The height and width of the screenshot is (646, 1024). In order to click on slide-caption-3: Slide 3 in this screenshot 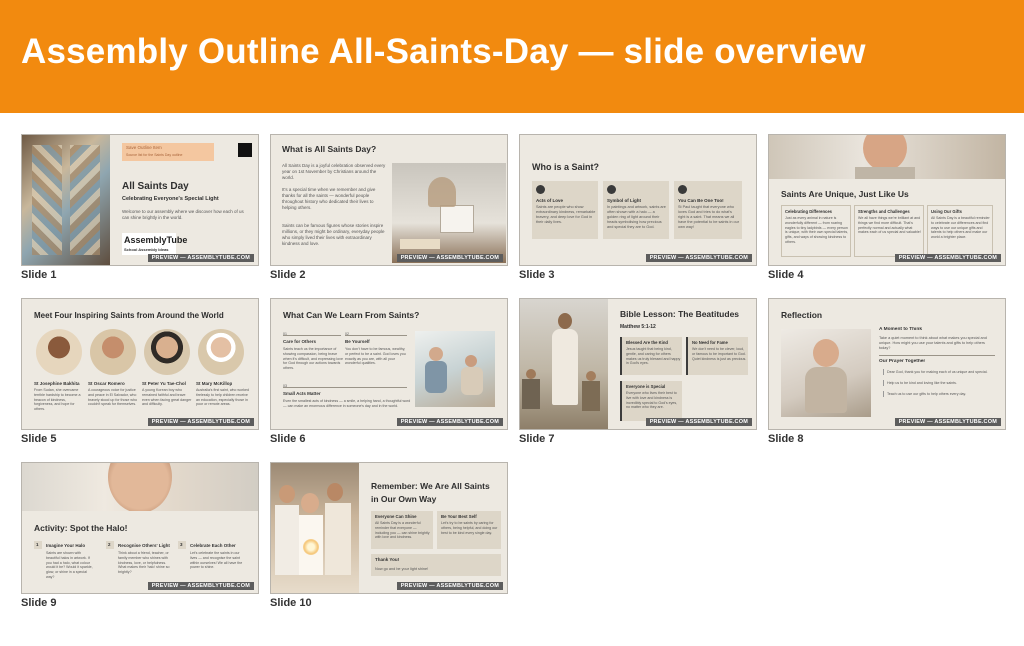, I will do `click(537, 275)`.